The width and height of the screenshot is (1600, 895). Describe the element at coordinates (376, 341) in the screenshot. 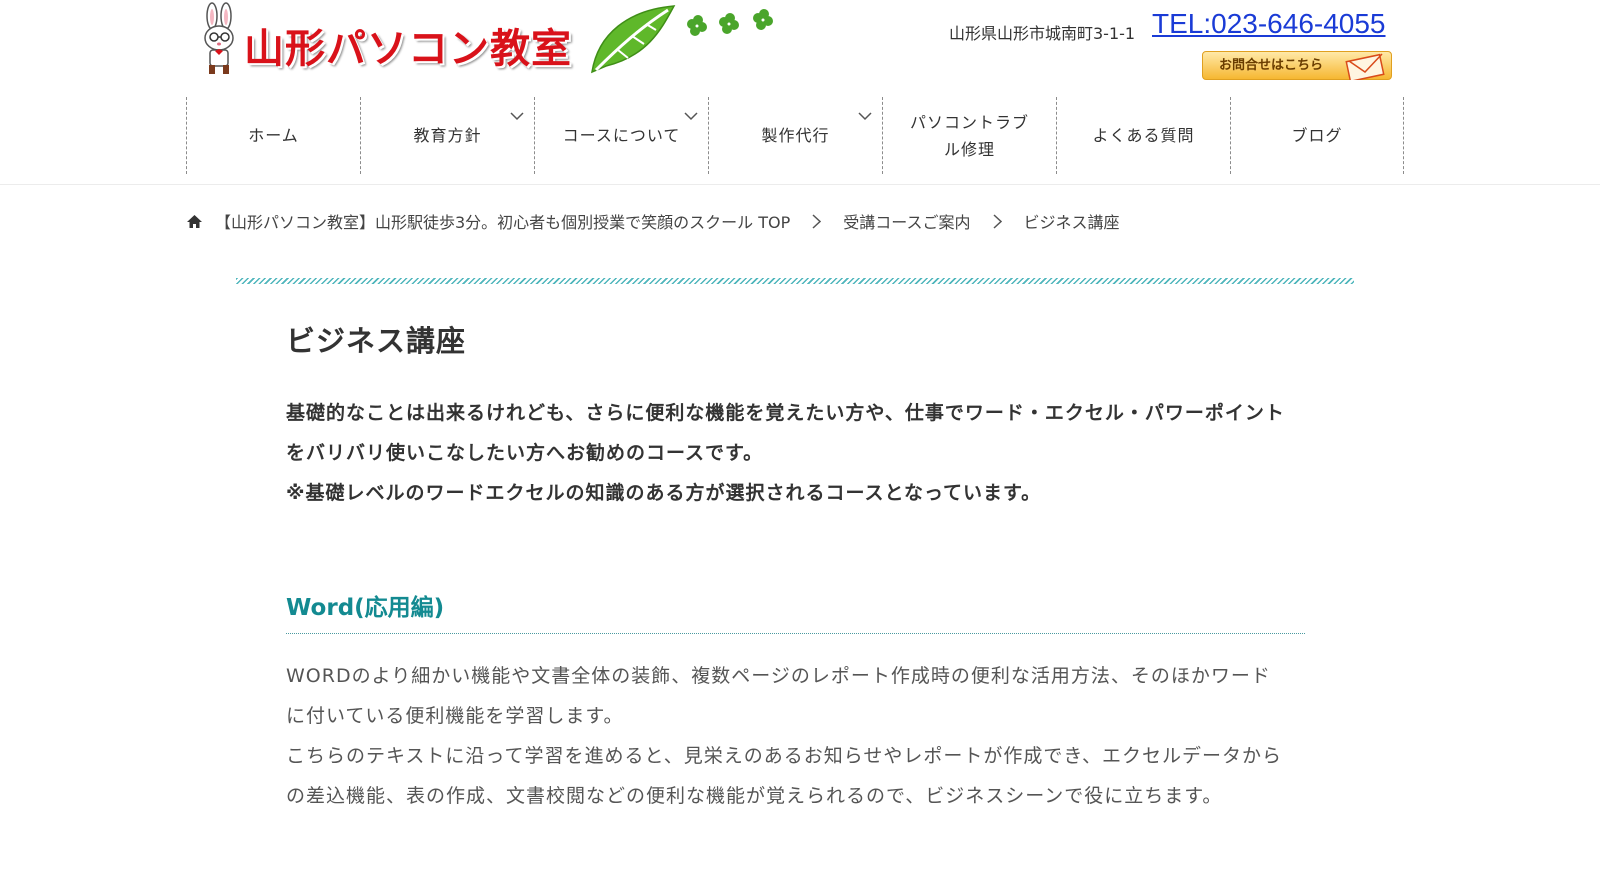

I see `page-title: ビジネス講座` at that location.